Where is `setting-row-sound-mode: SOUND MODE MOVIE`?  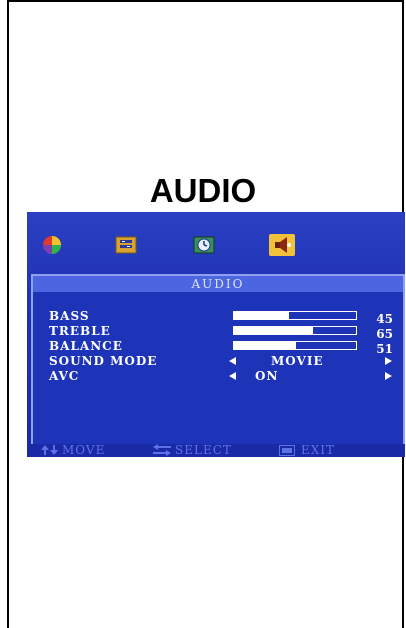
setting-row-sound-mode: SOUND MODE MOVIE is located at coordinates (218, 361).